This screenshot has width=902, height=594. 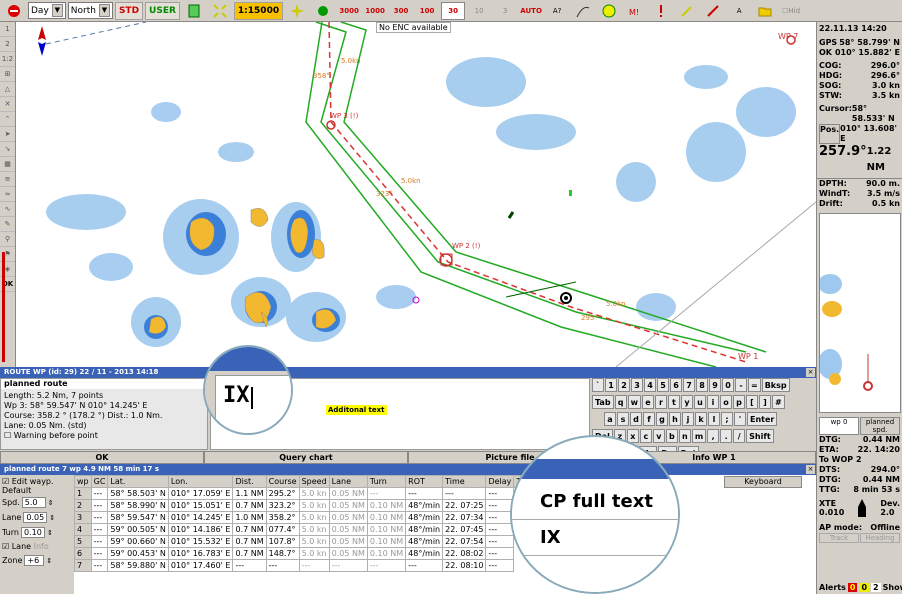 What do you see at coordinates (138, 493) in the screenshot?
I see `table-cell: 58° 58.503' N` at bounding box center [138, 493].